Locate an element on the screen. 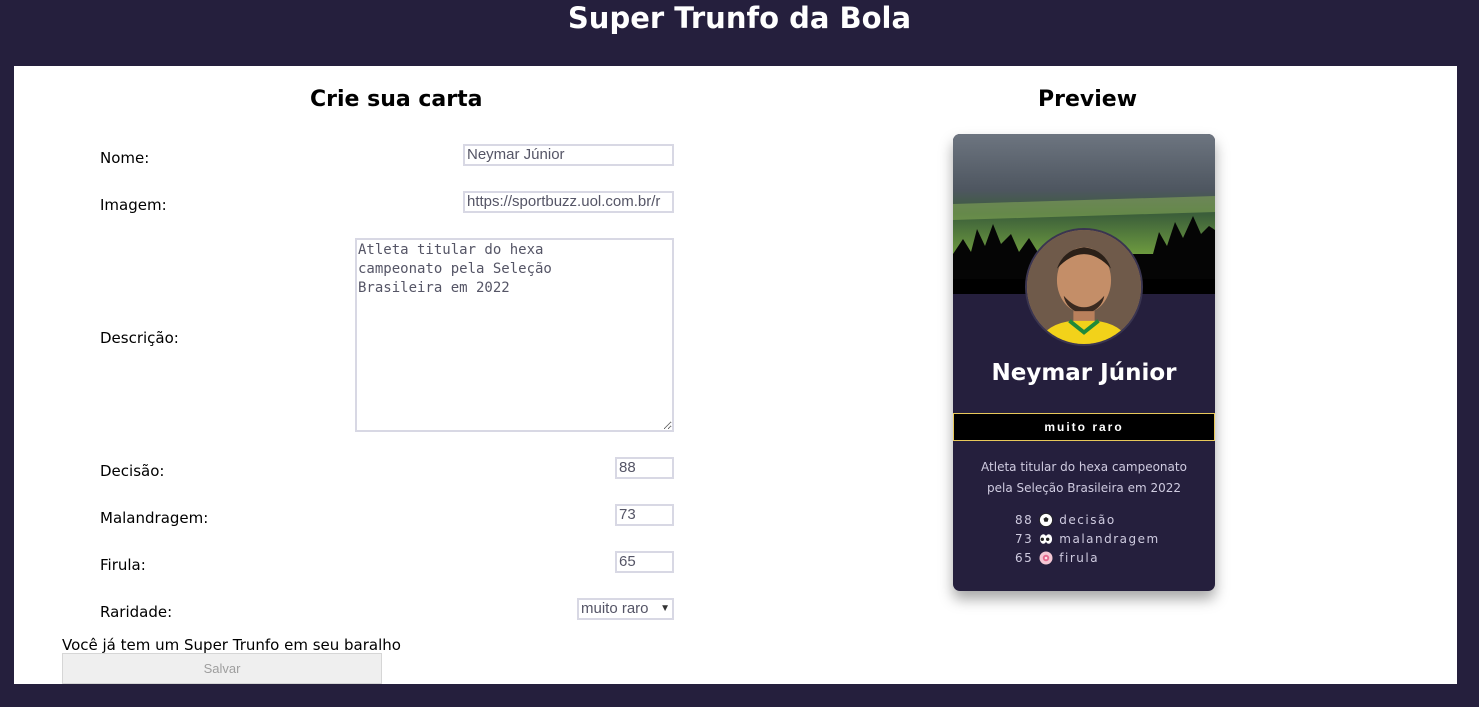 The width and height of the screenshot is (1479, 707). name-label: Nome: is located at coordinates (125, 158).